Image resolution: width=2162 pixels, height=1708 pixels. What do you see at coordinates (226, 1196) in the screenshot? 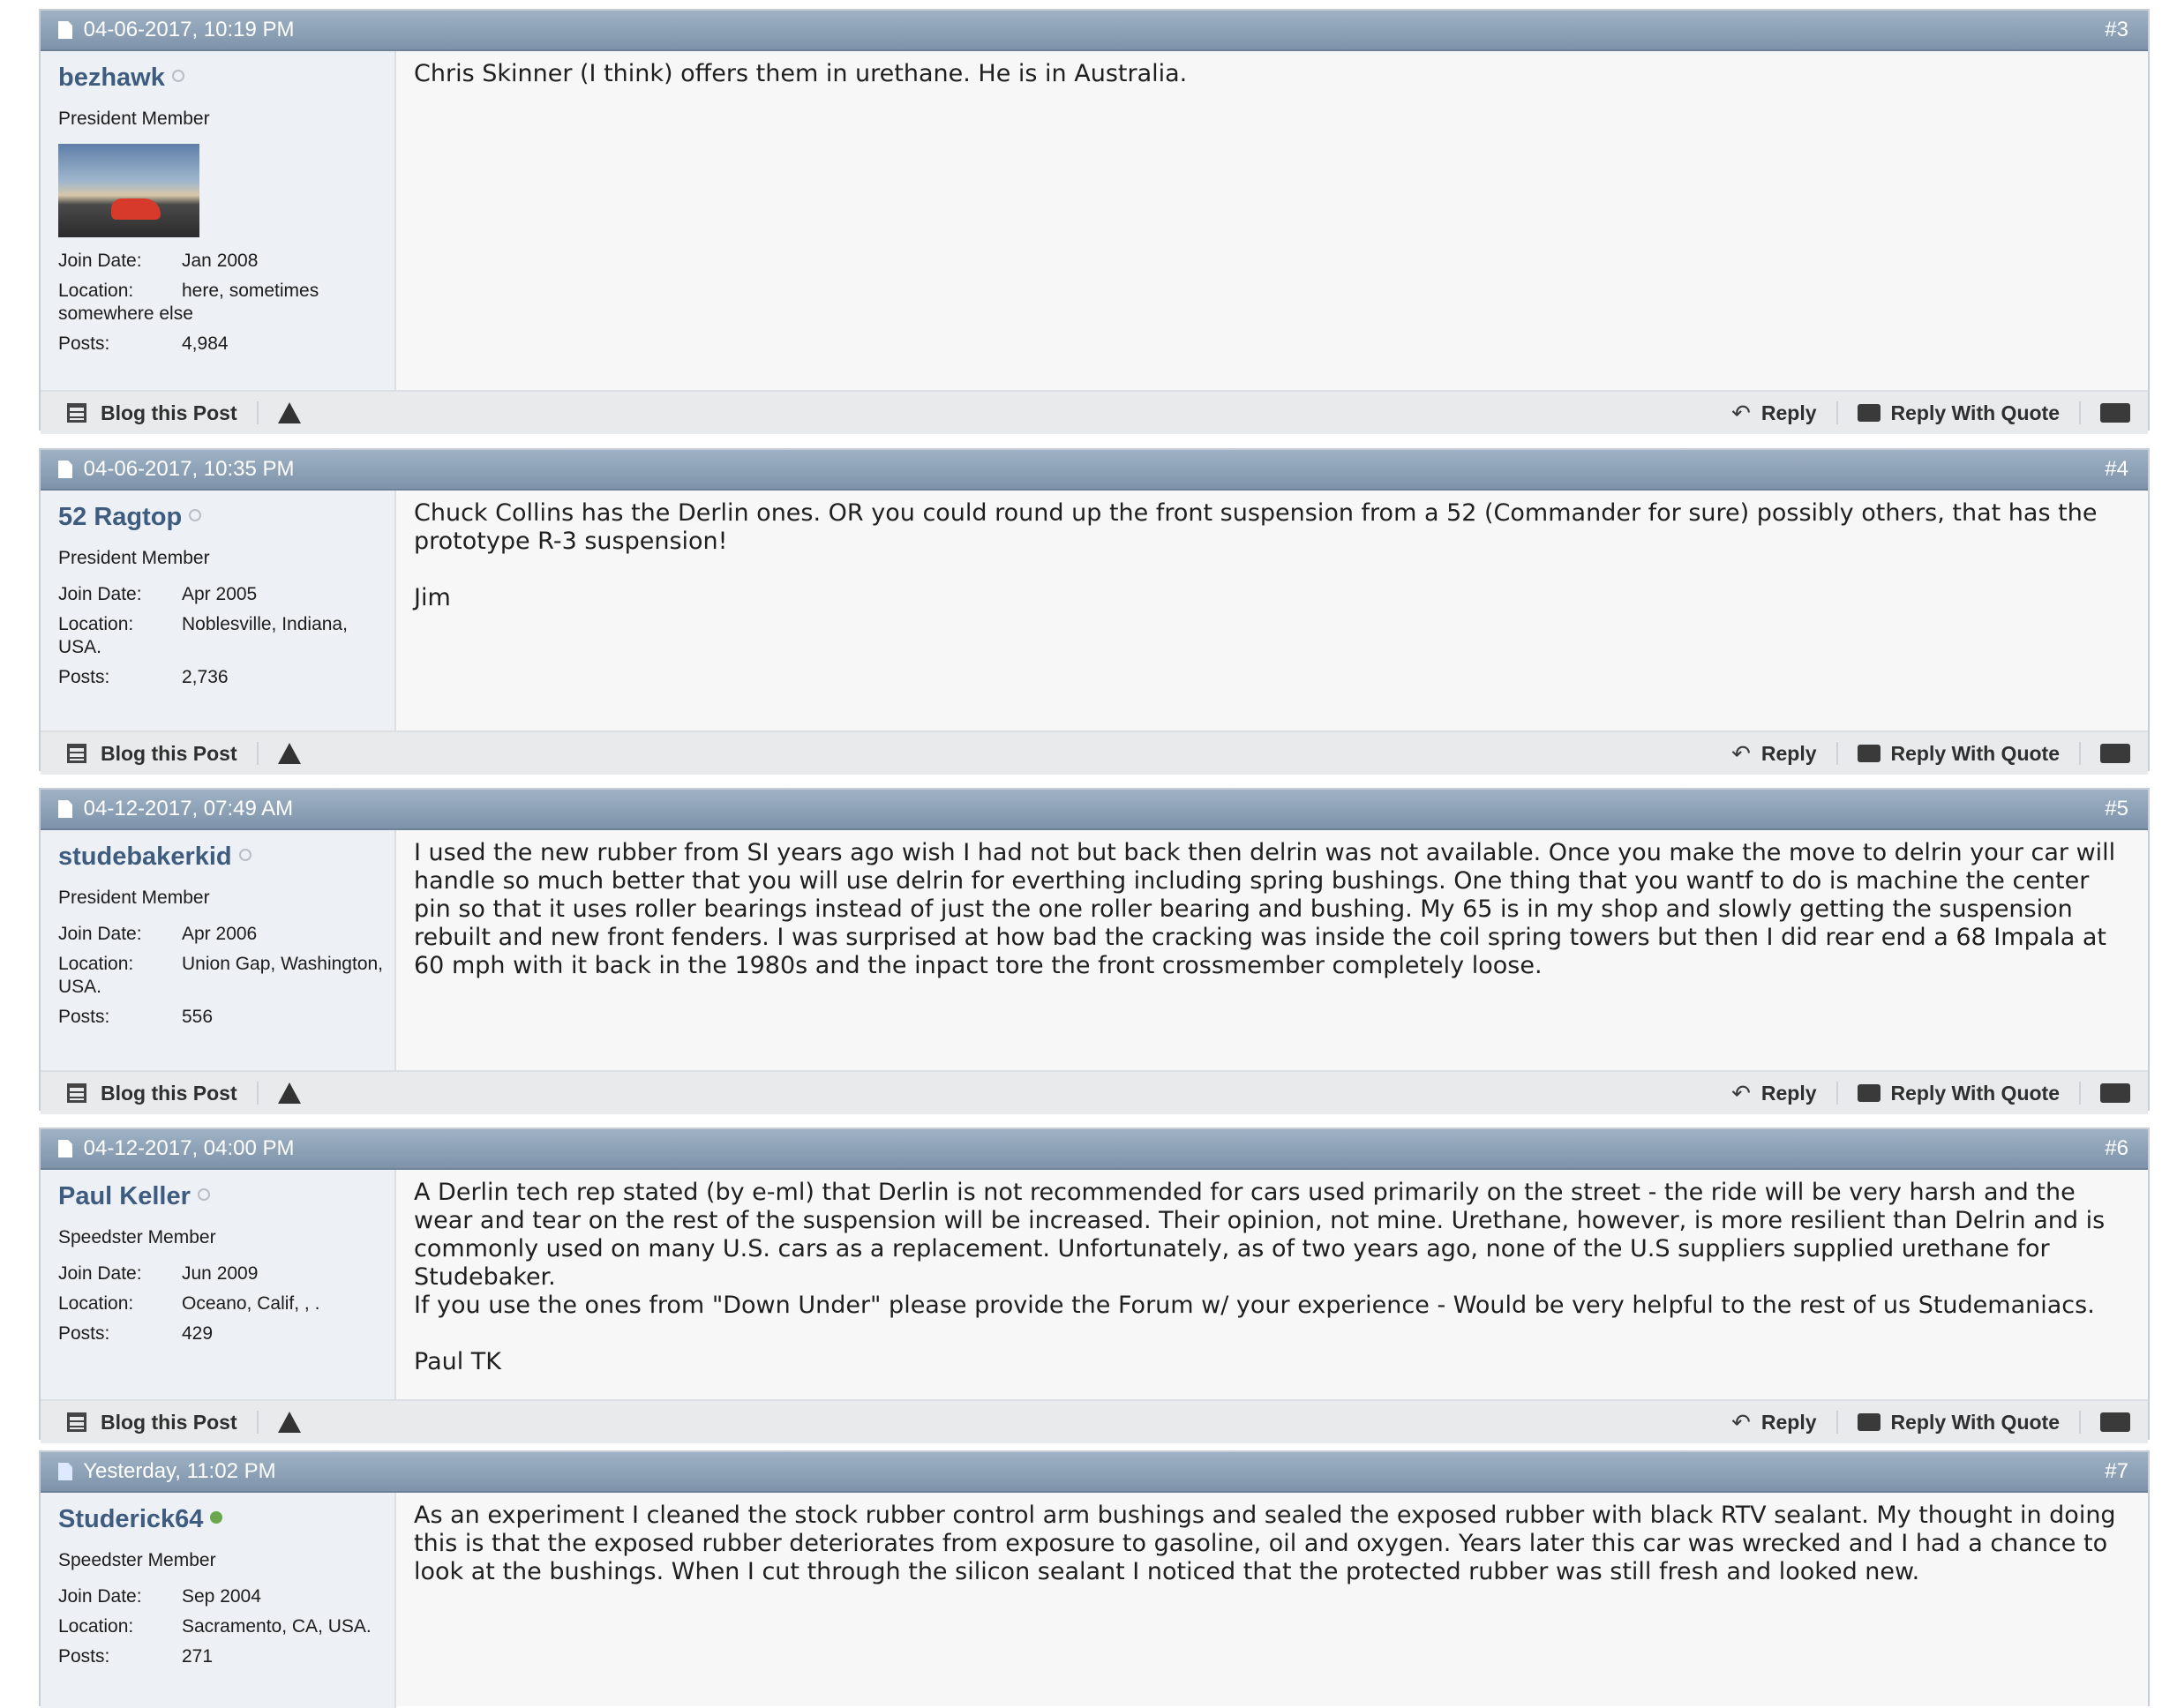
I see `username-link: Paul Keller` at bounding box center [226, 1196].